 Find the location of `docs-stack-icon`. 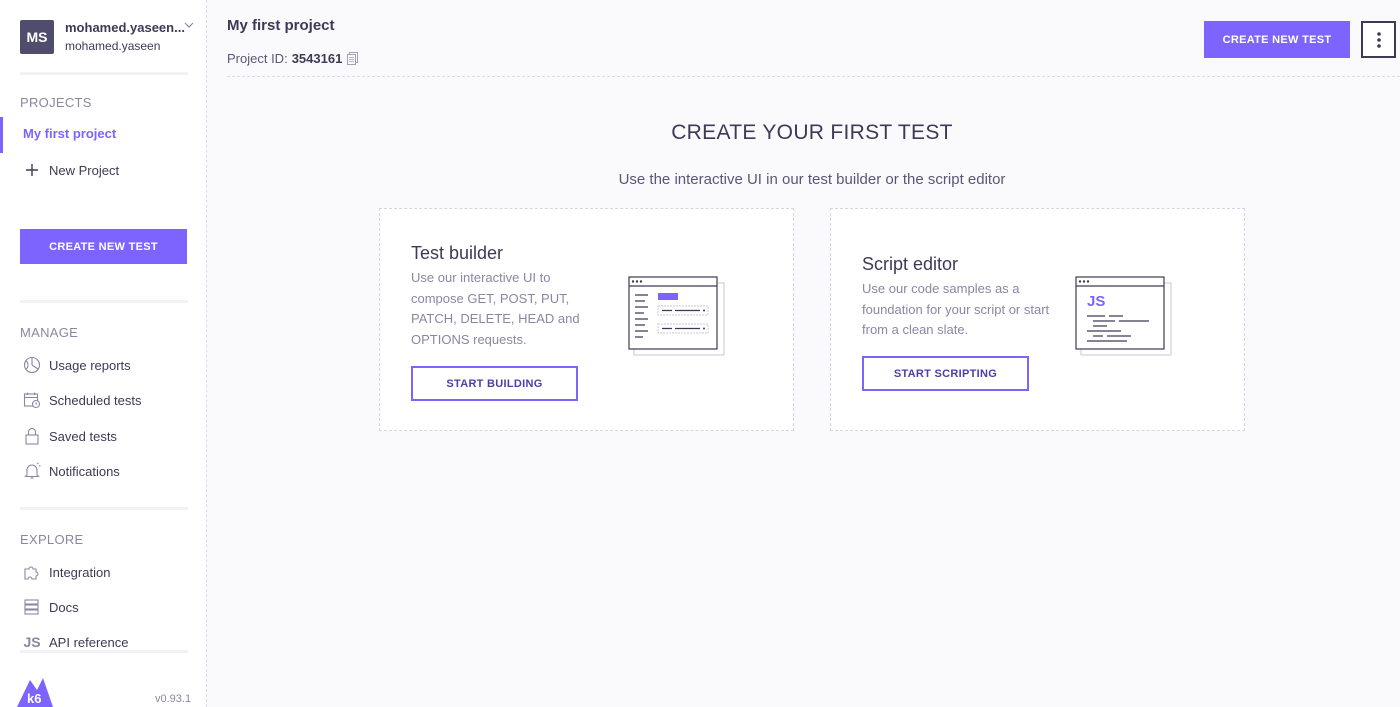

docs-stack-icon is located at coordinates (32, 607).